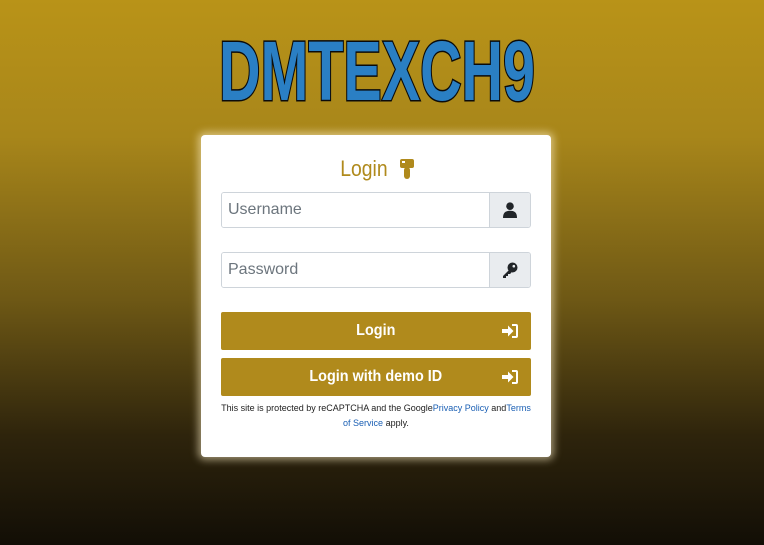  I want to click on user-icon, so click(509, 210).